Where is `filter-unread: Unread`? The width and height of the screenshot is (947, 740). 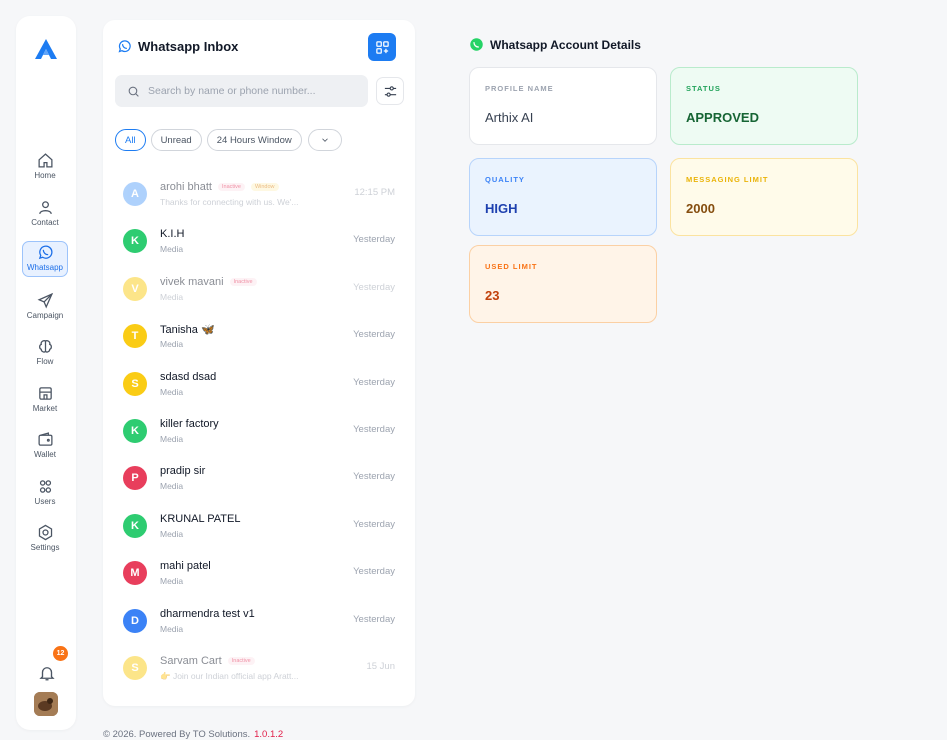 filter-unread: Unread is located at coordinates (176, 140).